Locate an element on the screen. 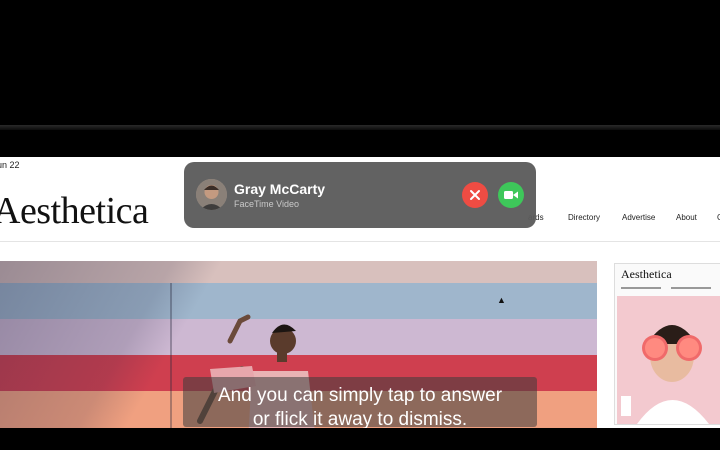 The image size is (720, 450). bottom-letterbox is located at coordinates (360, 439).